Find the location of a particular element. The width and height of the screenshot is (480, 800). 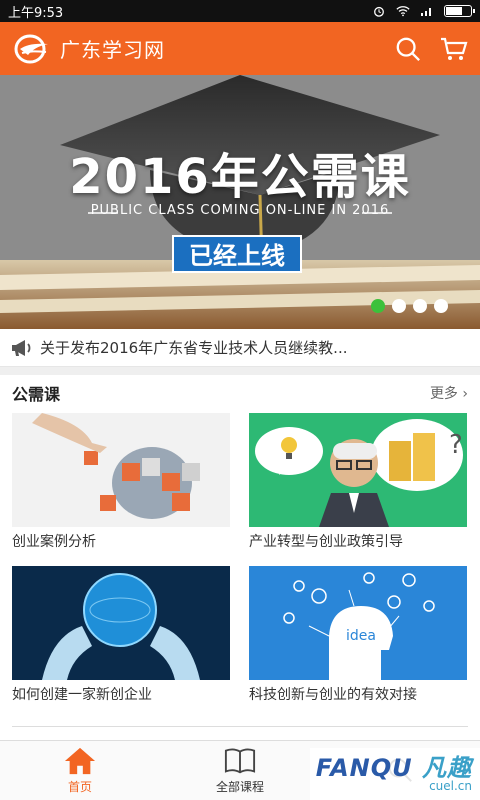

globe-hands-illustration is located at coordinates (121, 623).